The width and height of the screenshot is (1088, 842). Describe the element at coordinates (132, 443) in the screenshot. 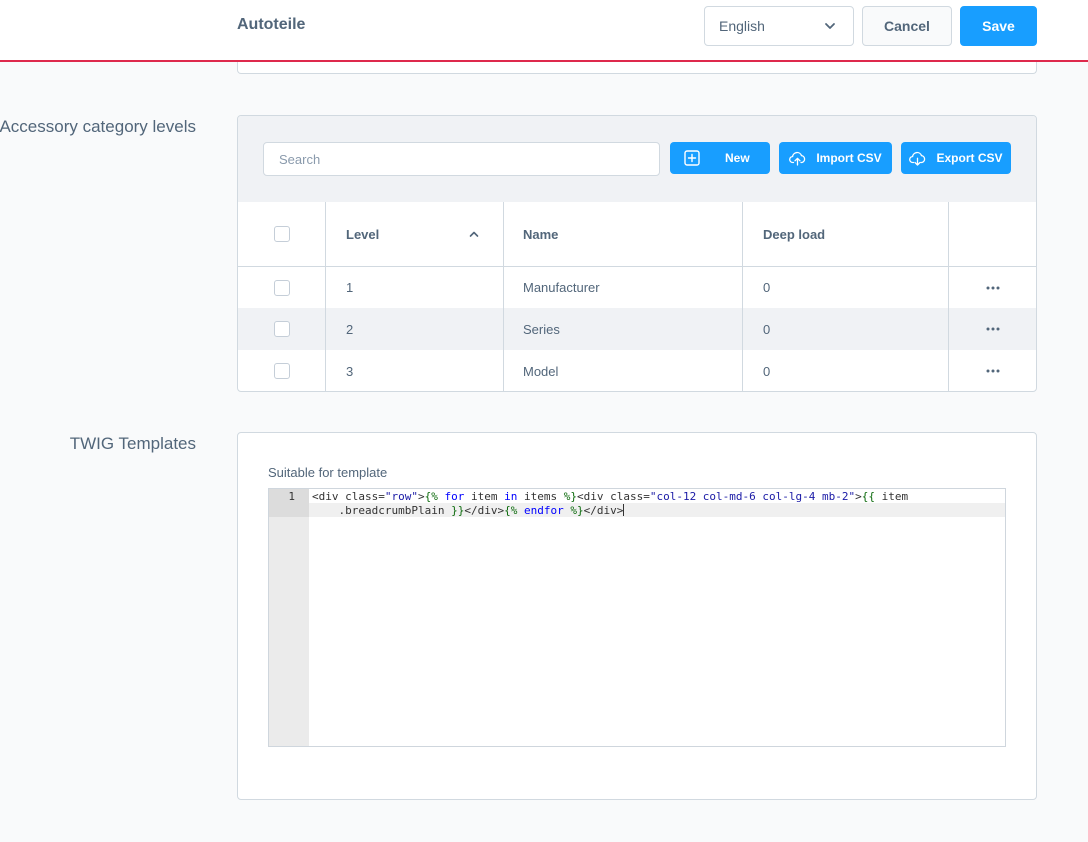

I see `twig-section-label: TWIG Templates` at that location.